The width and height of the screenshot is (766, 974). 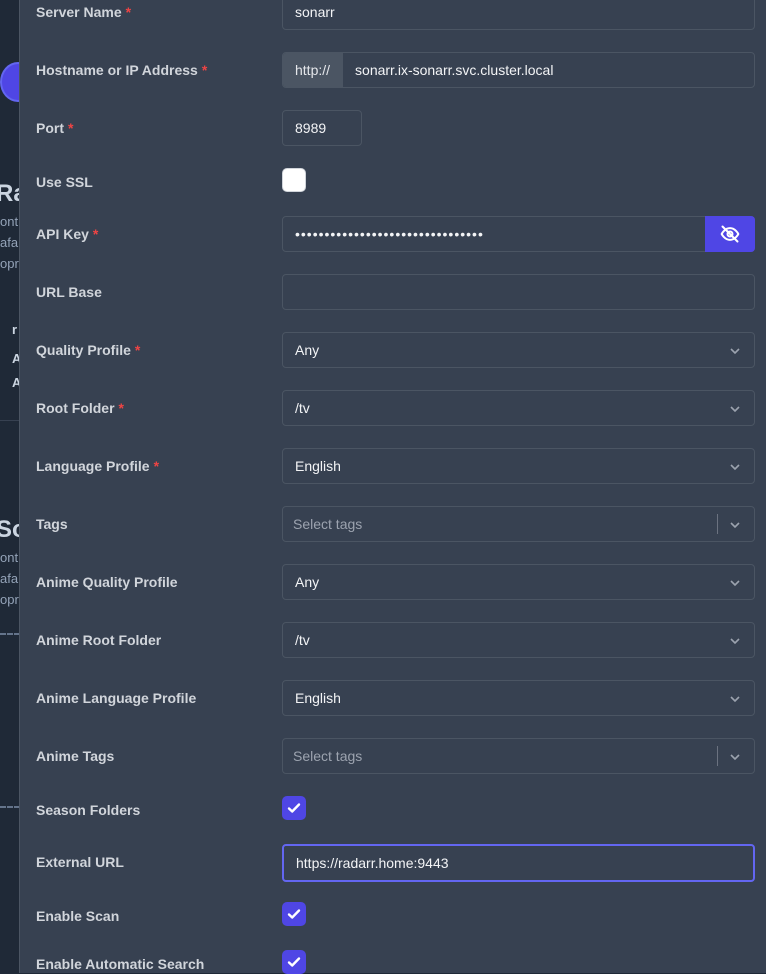 I want to click on anime-tags-select: Select tags, so click(x=518, y=756).